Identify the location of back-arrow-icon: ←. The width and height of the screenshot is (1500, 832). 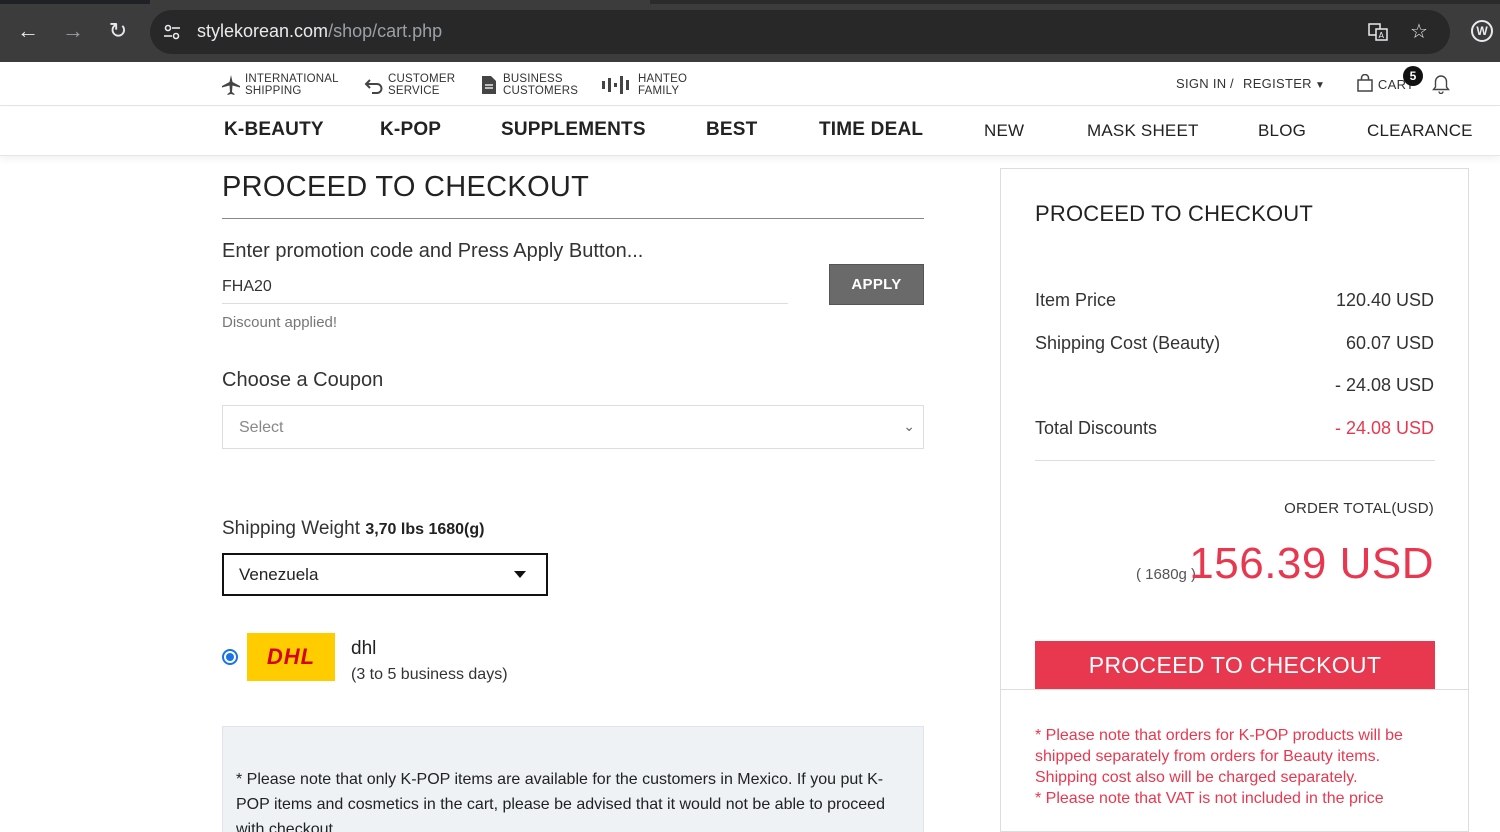
(28, 31).